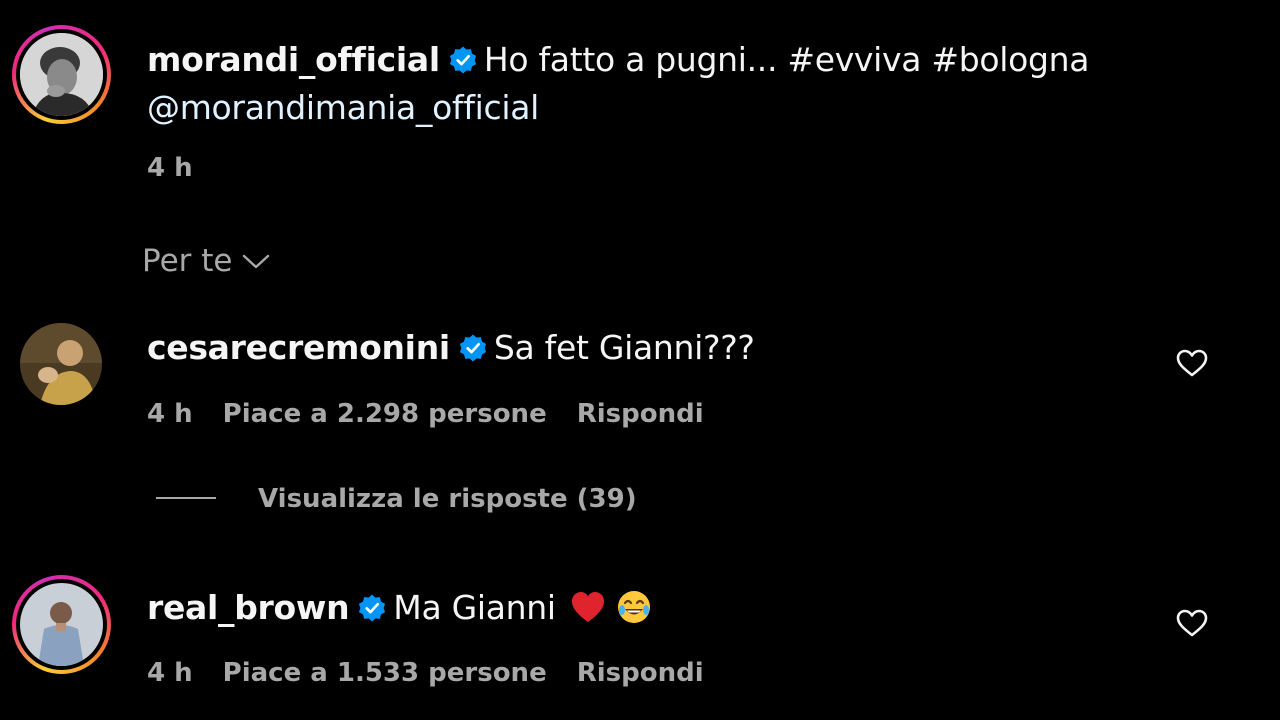 The image size is (1280, 720). What do you see at coordinates (385, 414) in the screenshot?
I see `comment-likes: Piace a 2.298 persone` at bounding box center [385, 414].